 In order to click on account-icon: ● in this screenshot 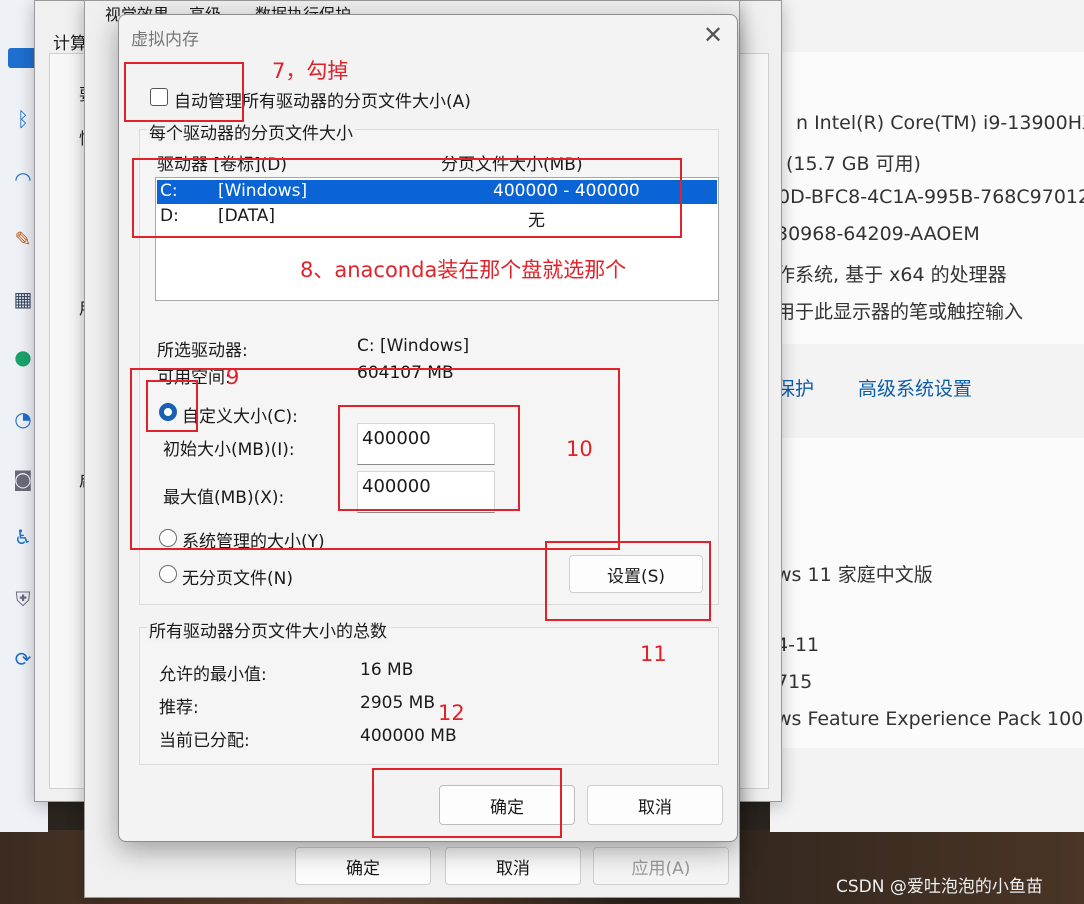, I will do `click(23, 357)`.